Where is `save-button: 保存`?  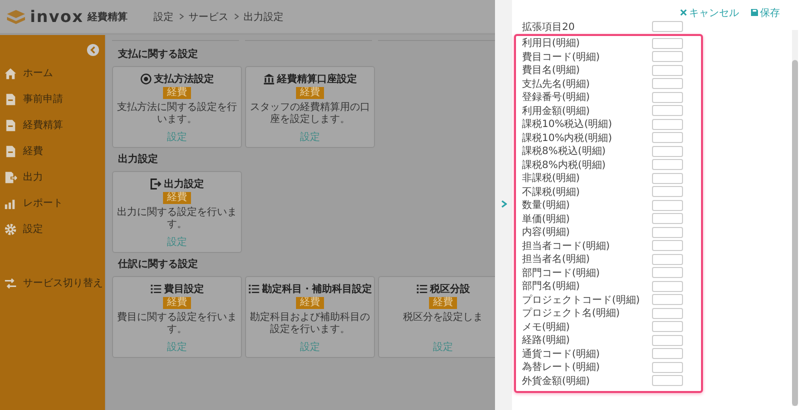 save-button: 保存 is located at coordinates (765, 12).